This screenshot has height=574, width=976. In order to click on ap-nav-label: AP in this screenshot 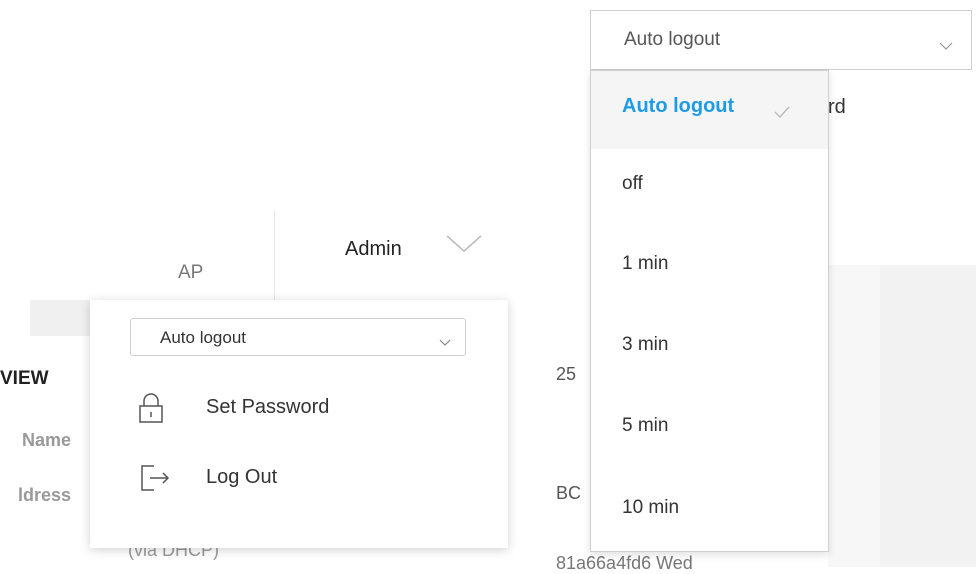, I will do `click(190, 273)`.